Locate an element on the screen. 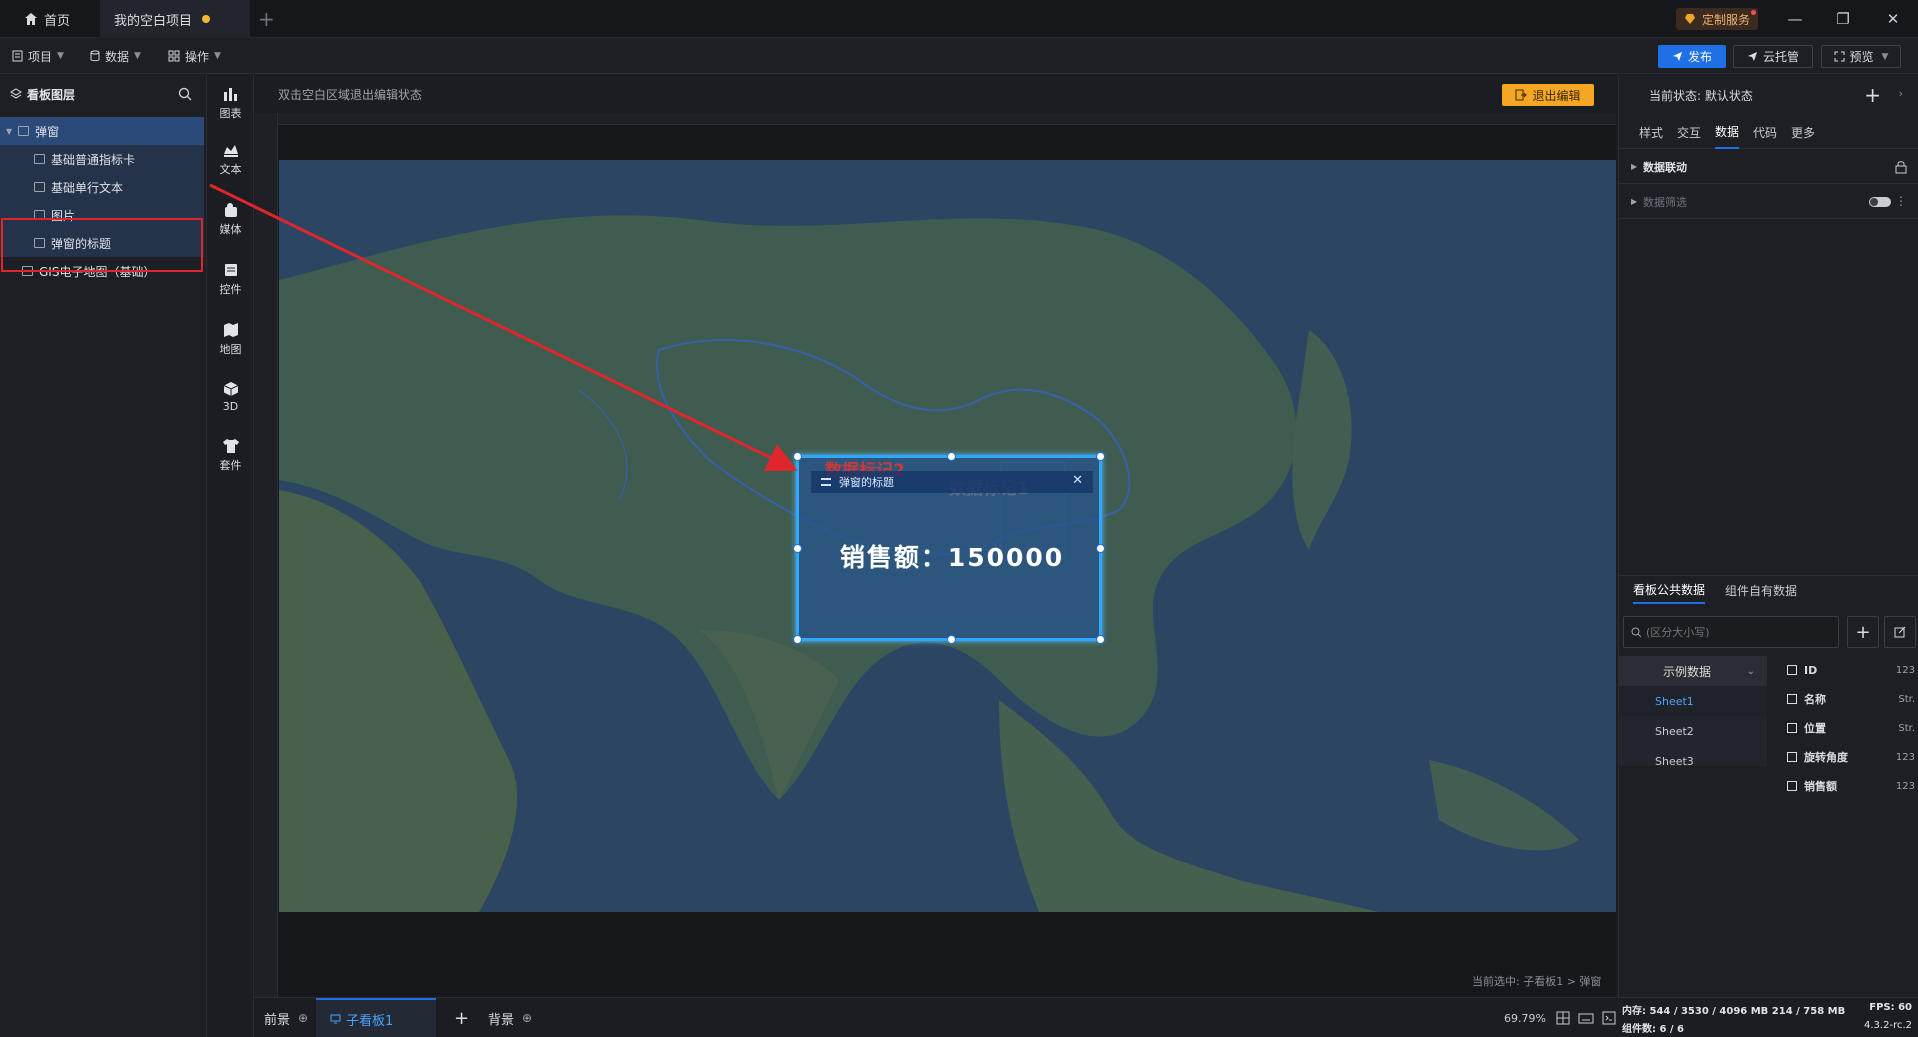  chevron-right-icon: › is located at coordinates (1901, 93).